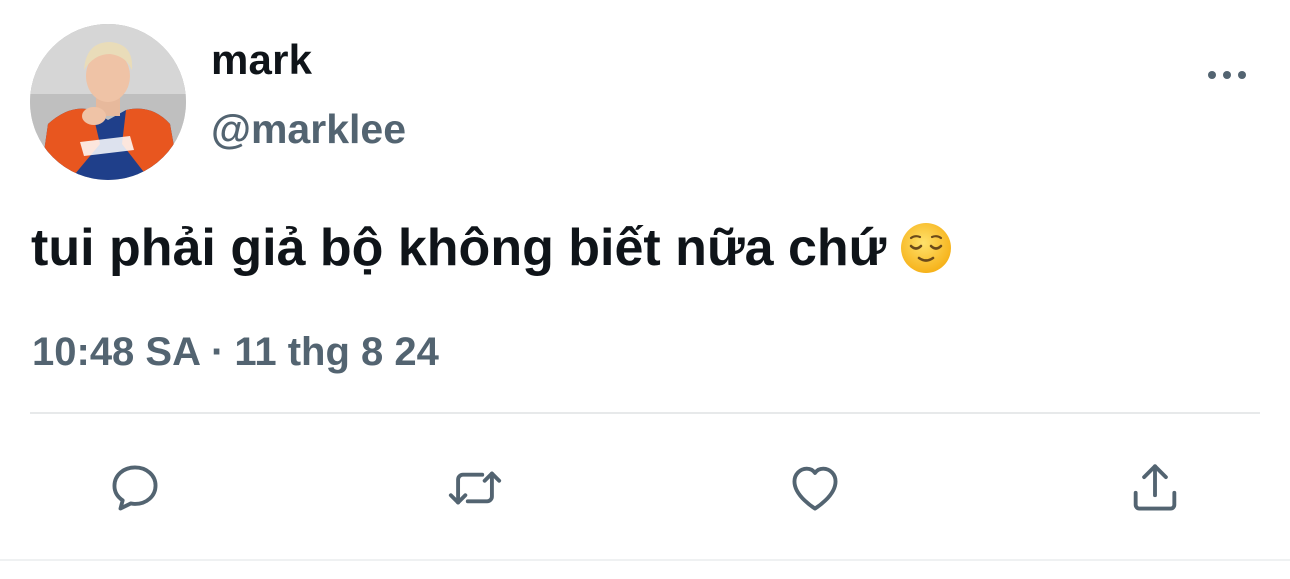  I want to click on bottom-divider, so click(645, 560).